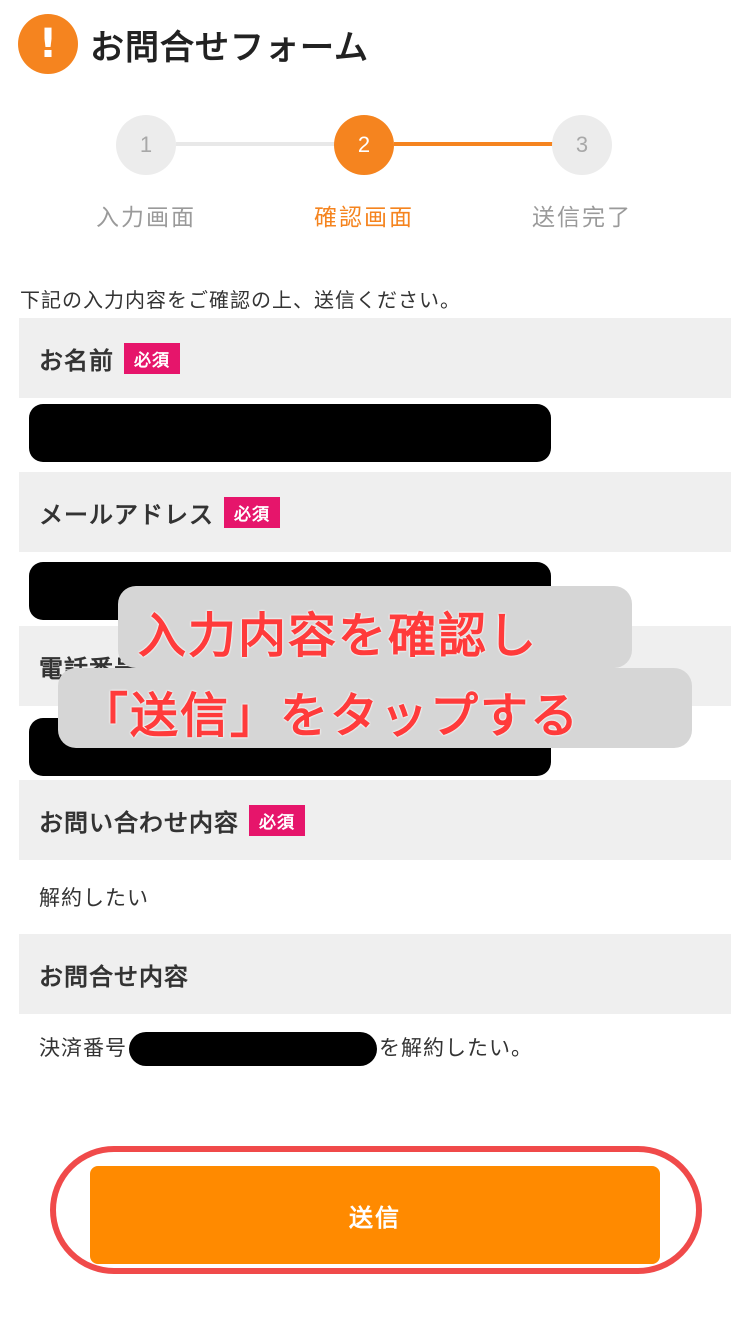  I want to click on inquiry-type-field-header: お問い合わせ内容 必須, so click(375, 820).